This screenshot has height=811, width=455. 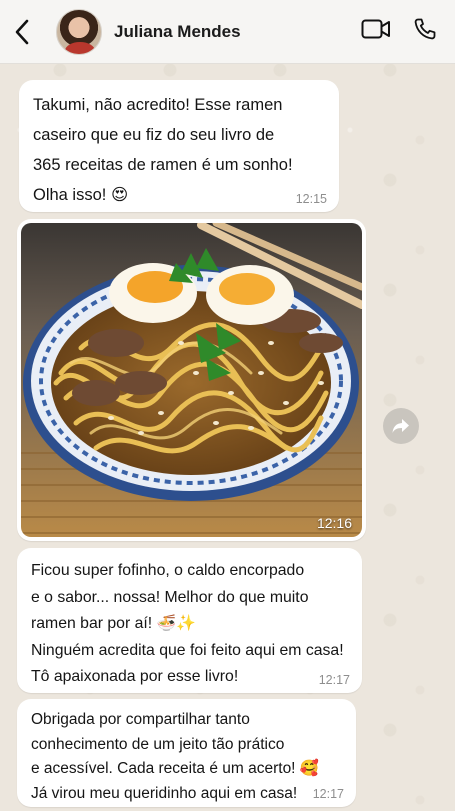 I want to click on chevron-left-icon, so click(x=22, y=31).